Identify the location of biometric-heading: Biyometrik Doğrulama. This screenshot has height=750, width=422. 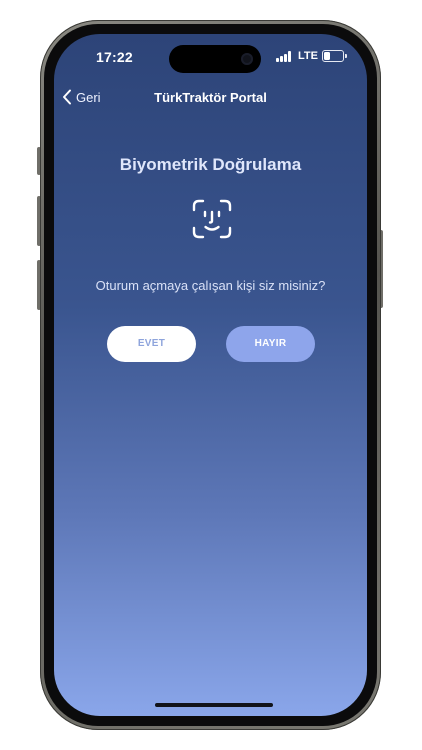
(210, 164).